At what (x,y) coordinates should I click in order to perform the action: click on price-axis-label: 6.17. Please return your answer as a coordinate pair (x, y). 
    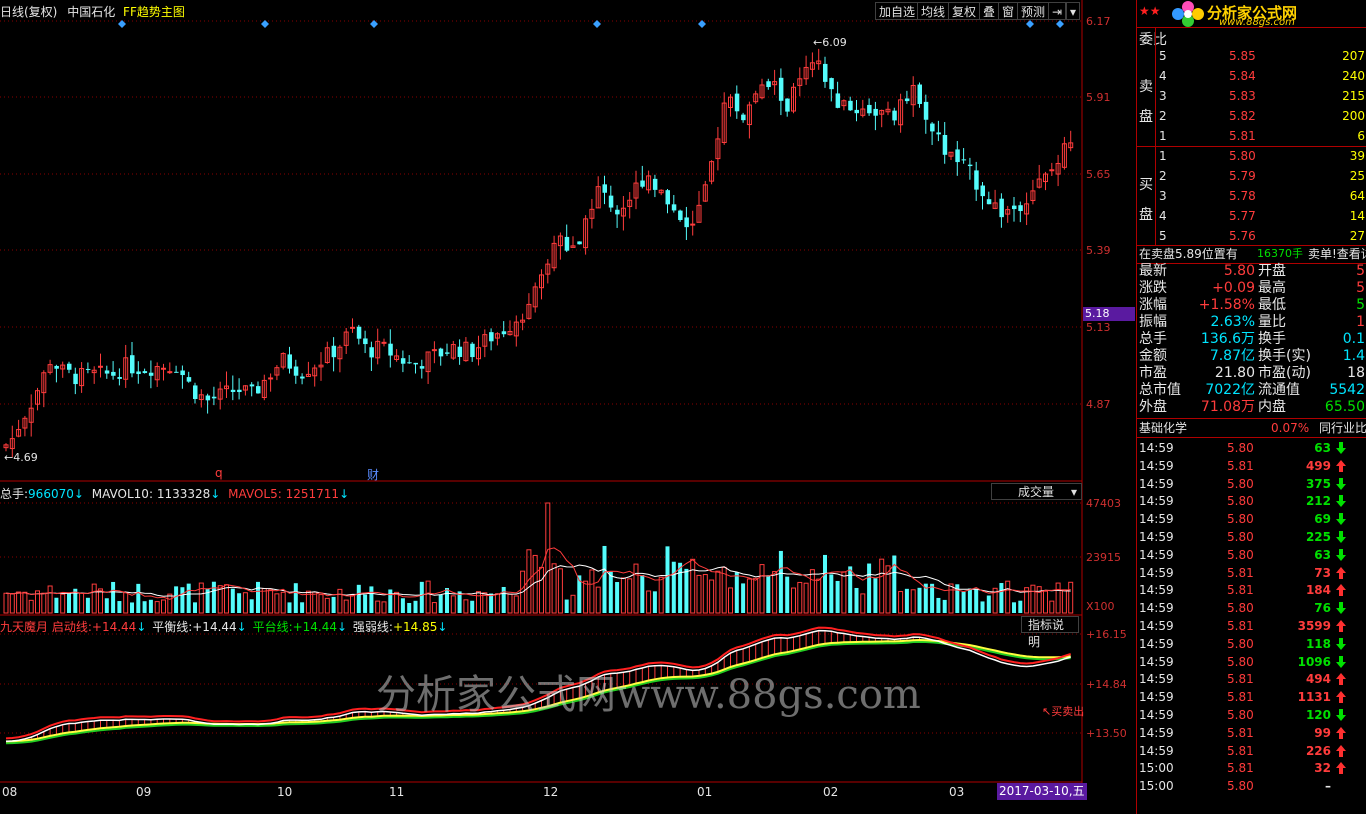
    Looking at the image, I should click on (1098, 21).